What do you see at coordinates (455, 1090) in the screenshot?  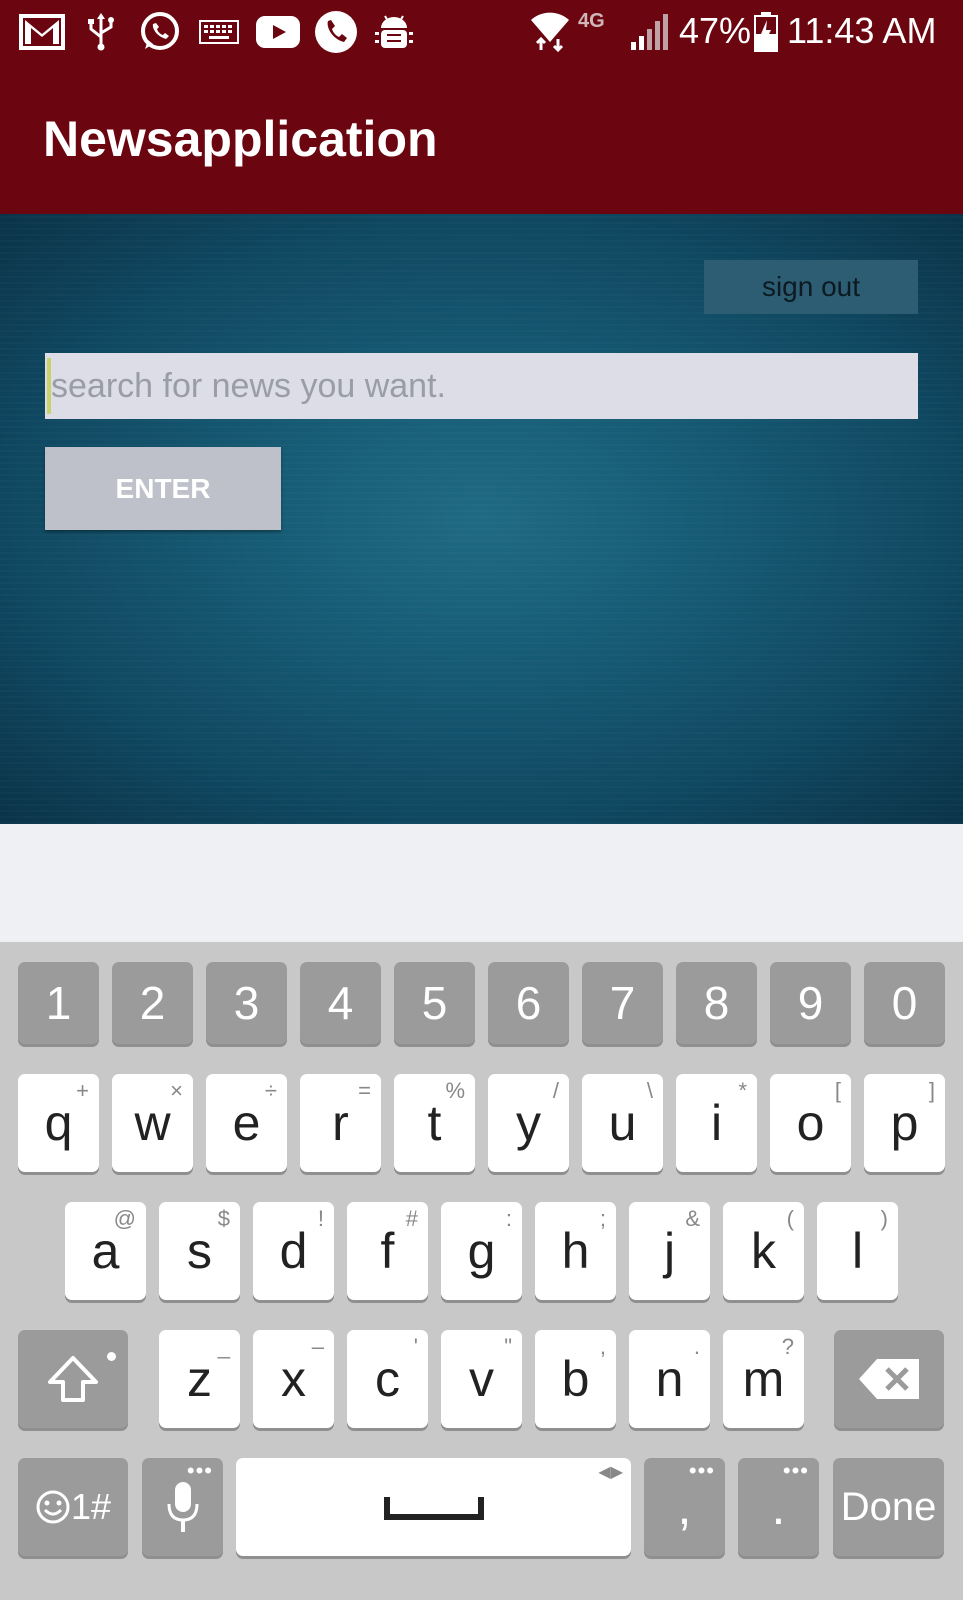 I see `key-t-alt: %` at bounding box center [455, 1090].